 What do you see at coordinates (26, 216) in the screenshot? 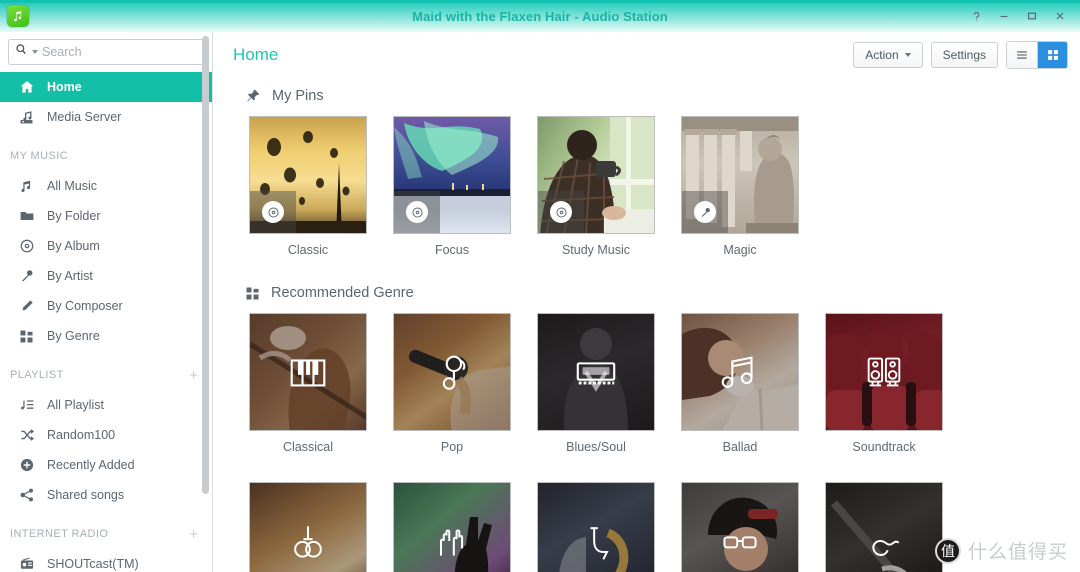
I see `folder-icon` at bounding box center [26, 216].